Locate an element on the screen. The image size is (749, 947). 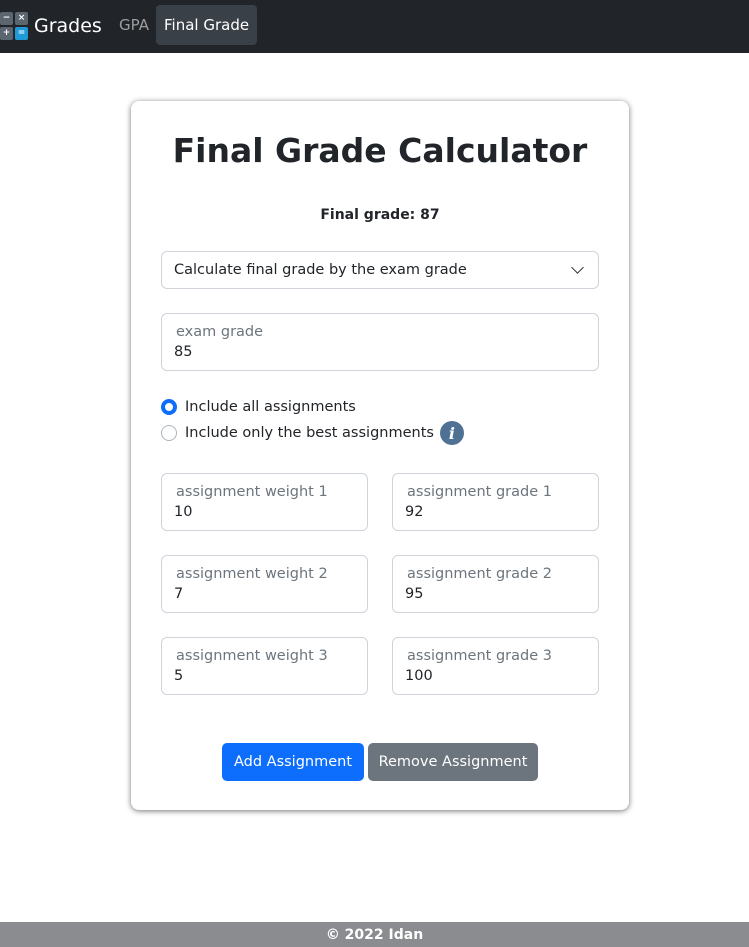
radio-all-assignments: Include all assignments is located at coordinates (258, 407).